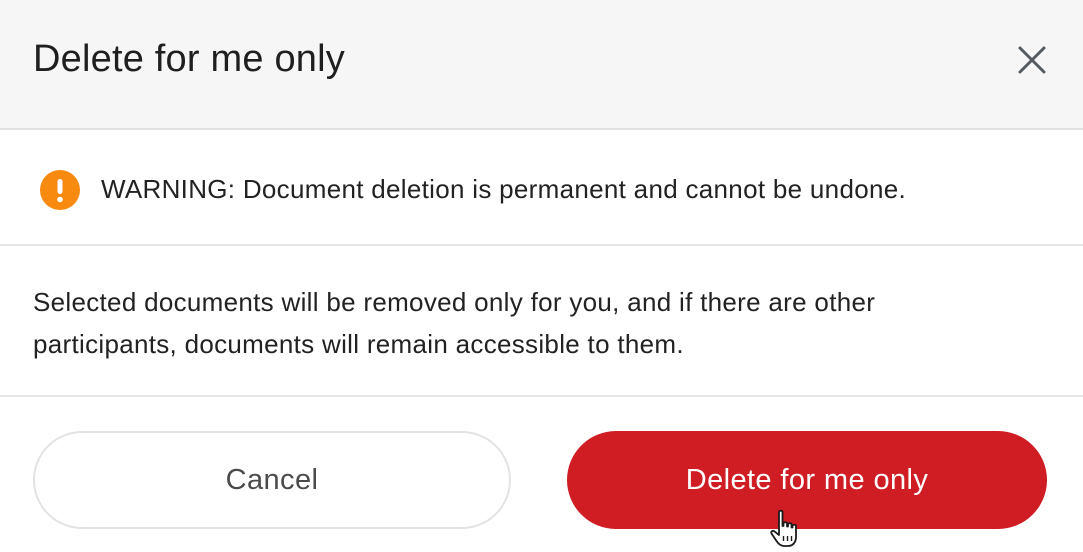 Image resolution: width=1083 pixels, height=552 pixels. I want to click on close-icon, so click(1032, 60).